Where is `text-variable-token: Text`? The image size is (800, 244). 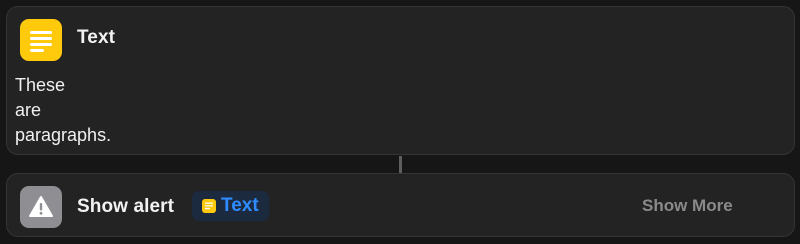
text-variable-token: Text is located at coordinates (230, 206).